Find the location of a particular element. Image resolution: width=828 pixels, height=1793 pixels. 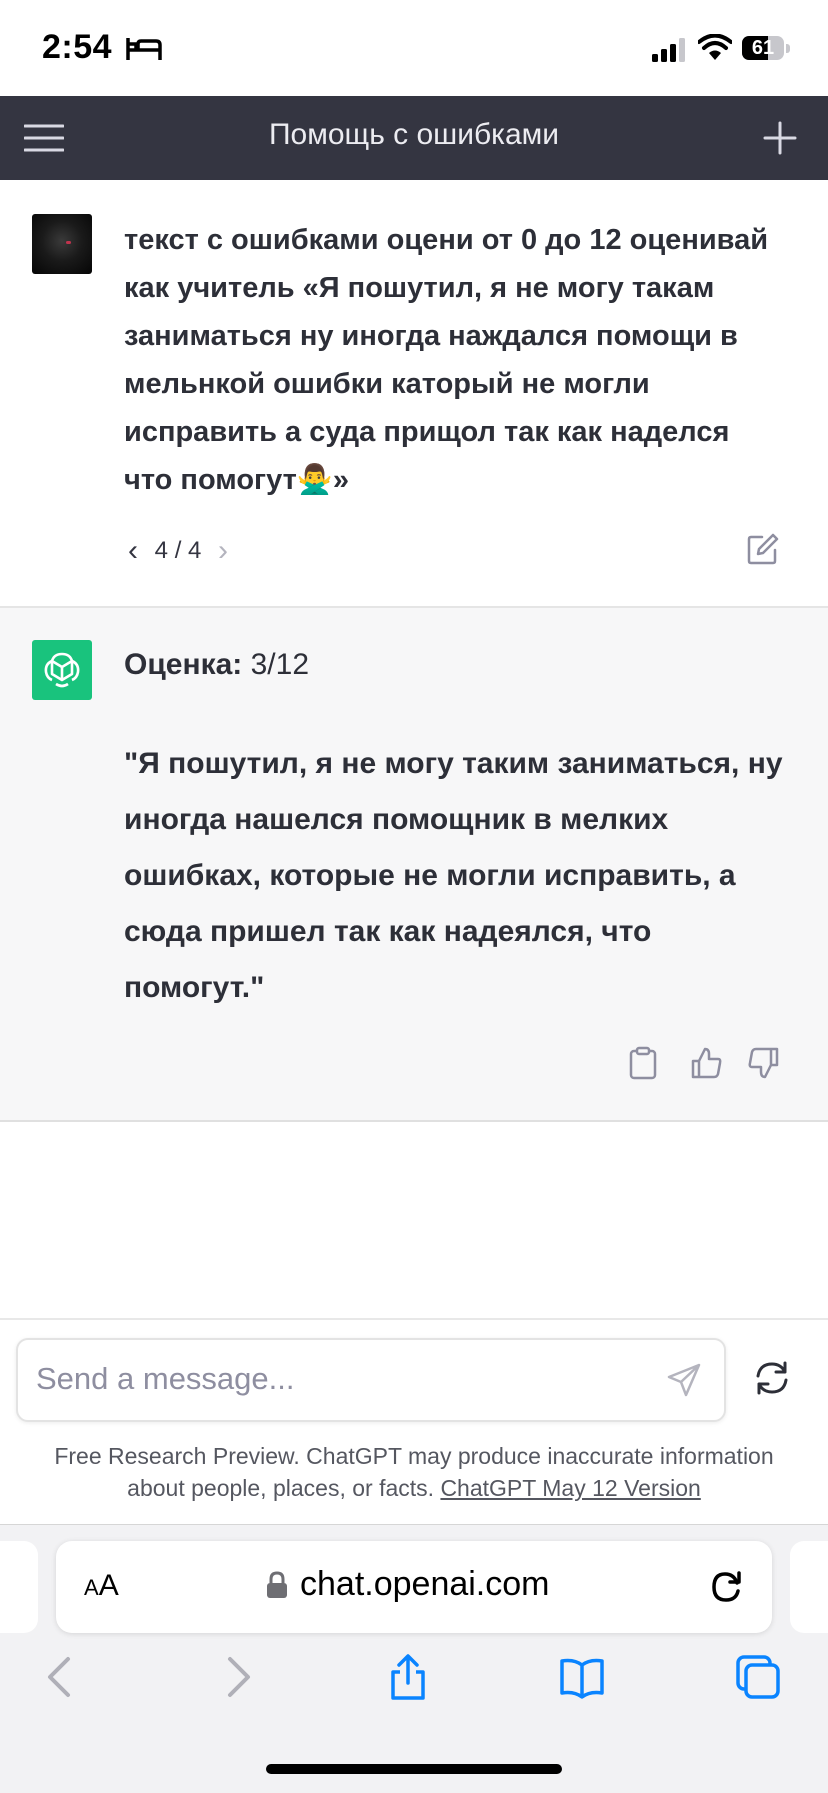

aa-large: A is located at coordinates (108, 1585).